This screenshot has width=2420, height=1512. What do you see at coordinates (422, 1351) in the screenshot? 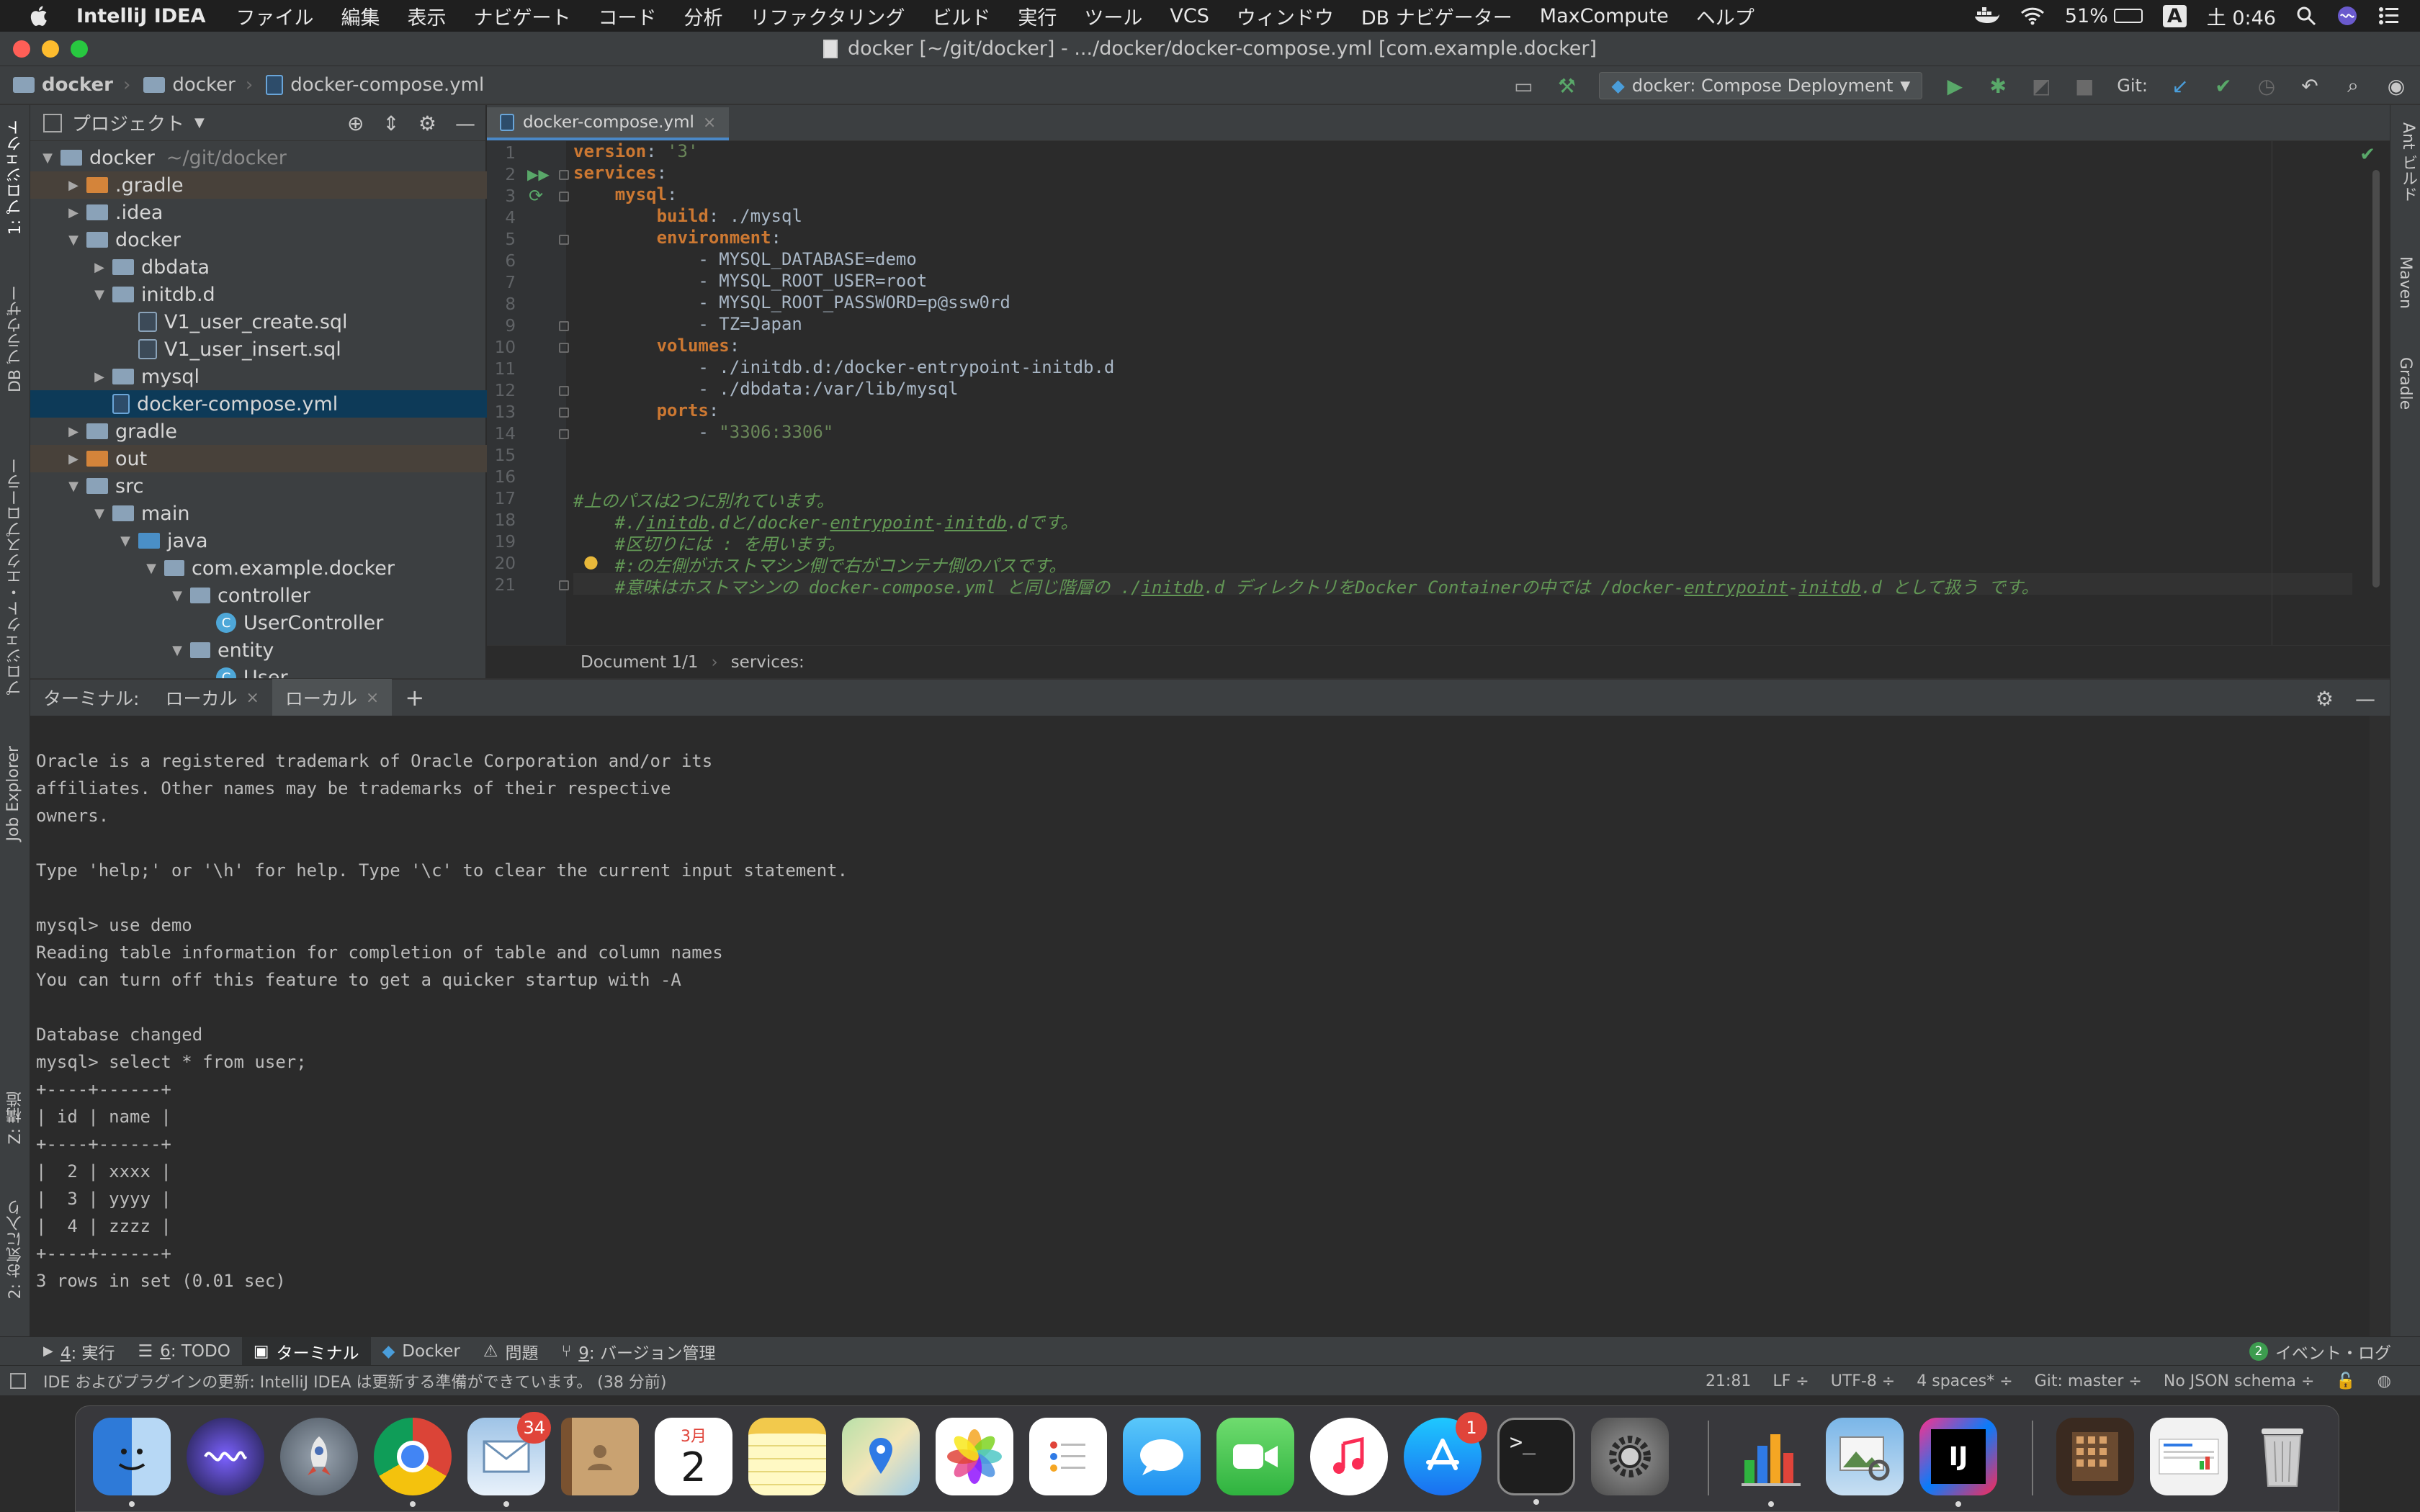
I see `tool-button-docker: ◆ Docker` at bounding box center [422, 1351].